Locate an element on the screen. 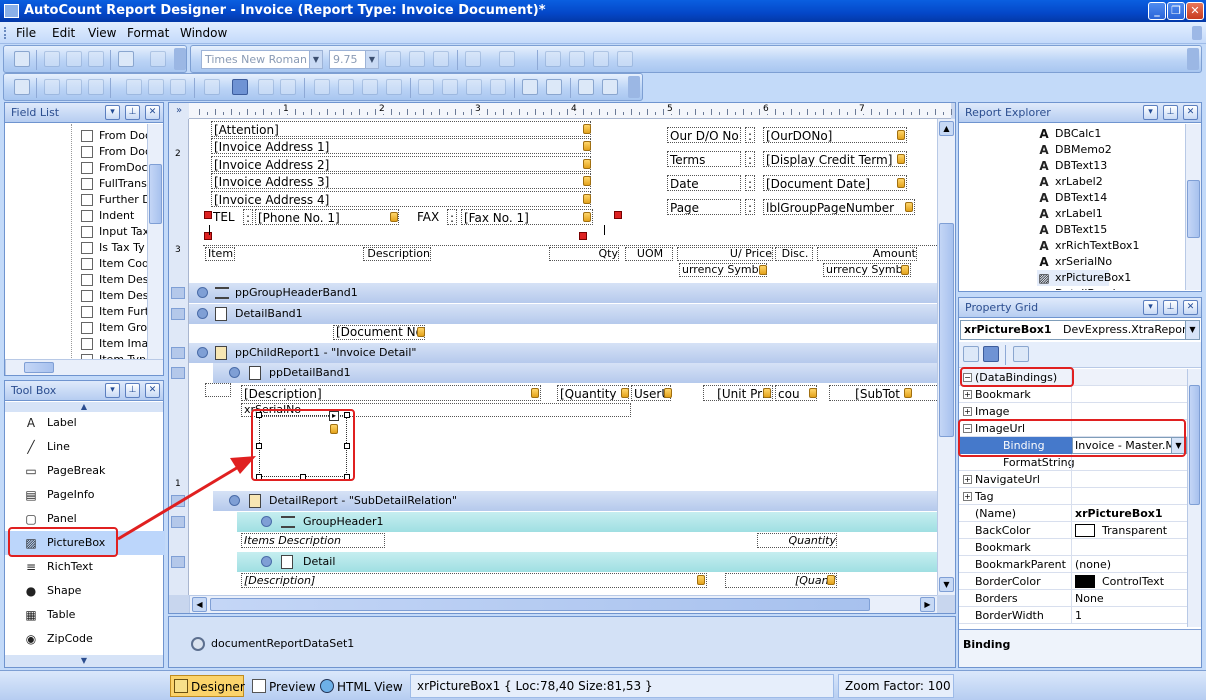 The image size is (1206, 700). tab-preview: Preview is located at coordinates (282, 686).